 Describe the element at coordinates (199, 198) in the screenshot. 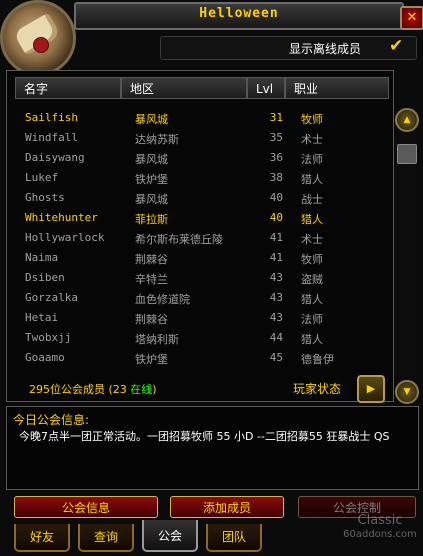

I see `member-row: Ghosts 暴风城 40 战士` at that location.